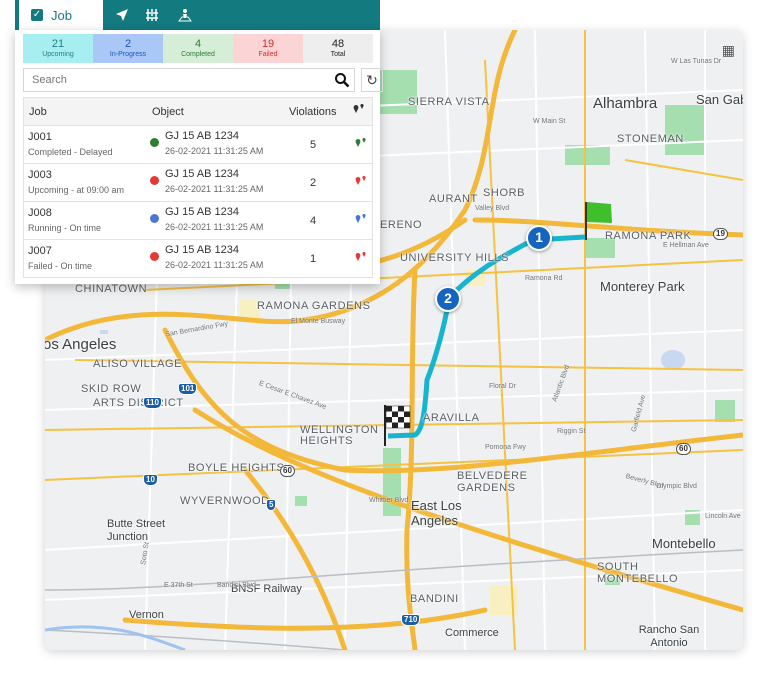 This screenshot has height=675, width=759. What do you see at coordinates (188, 389) in the screenshot?
I see `highway-shield: 101` at bounding box center [188, 389].